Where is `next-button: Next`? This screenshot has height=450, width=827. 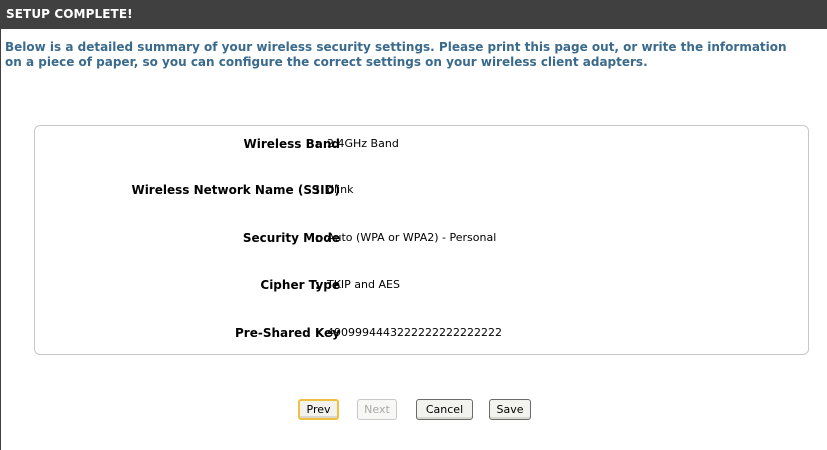
next-button: Next is located at coordinates (377, 409).